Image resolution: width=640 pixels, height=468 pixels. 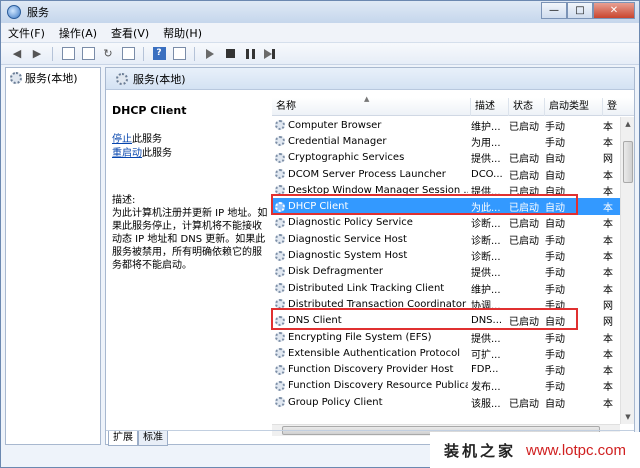 I want to click on table-row: DCOM Server Process Launcher DCO... 已启动 自动 本, so click(x=446, y=174).